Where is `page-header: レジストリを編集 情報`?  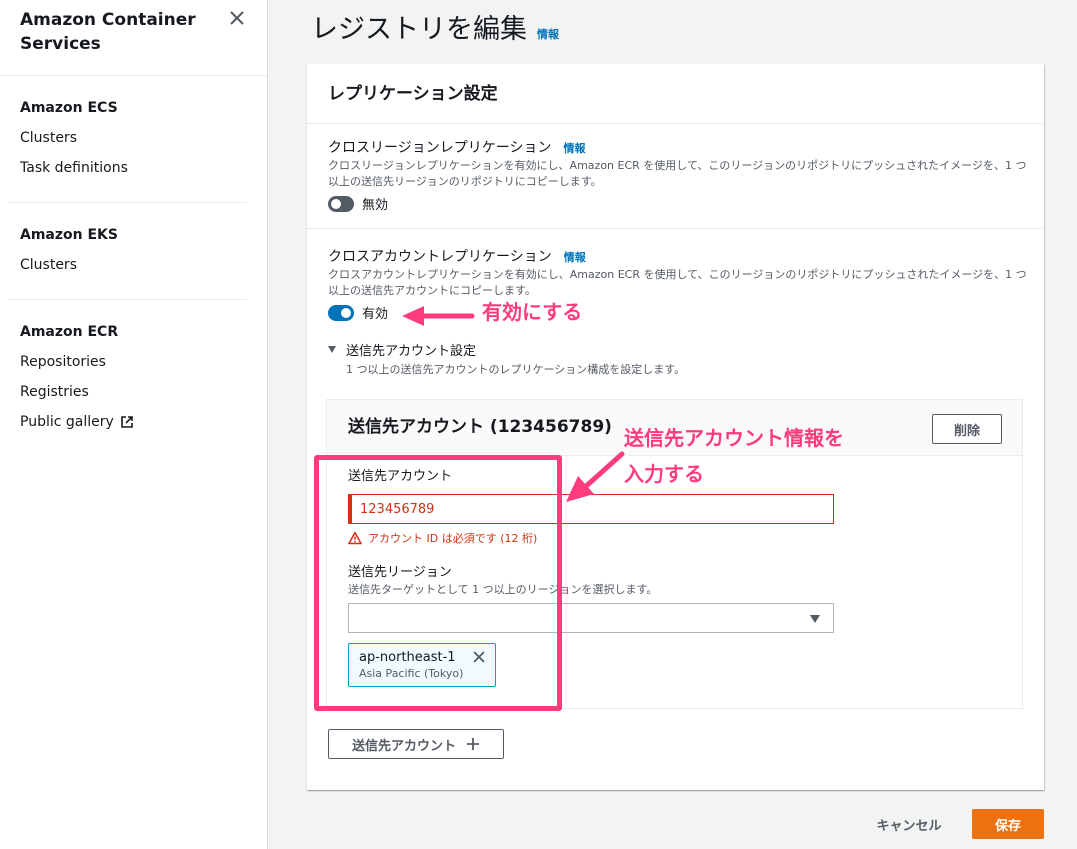
page-header: レジストリを編集 情報 is located at coordinates (435, 30).